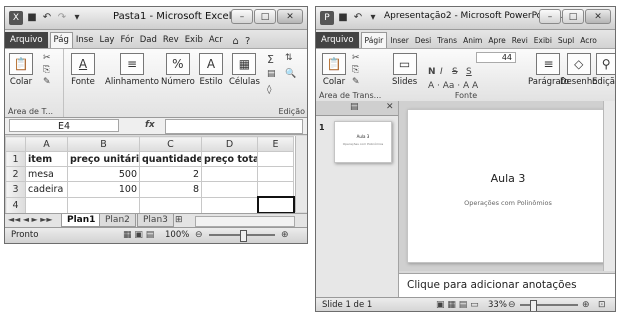 Image resolution: width=619 pixels, height=316 pixels. What do you see at coordinates (103, 174) in the screenshot?
I see `cell-b2: 500` at bounding box center [103, 174].